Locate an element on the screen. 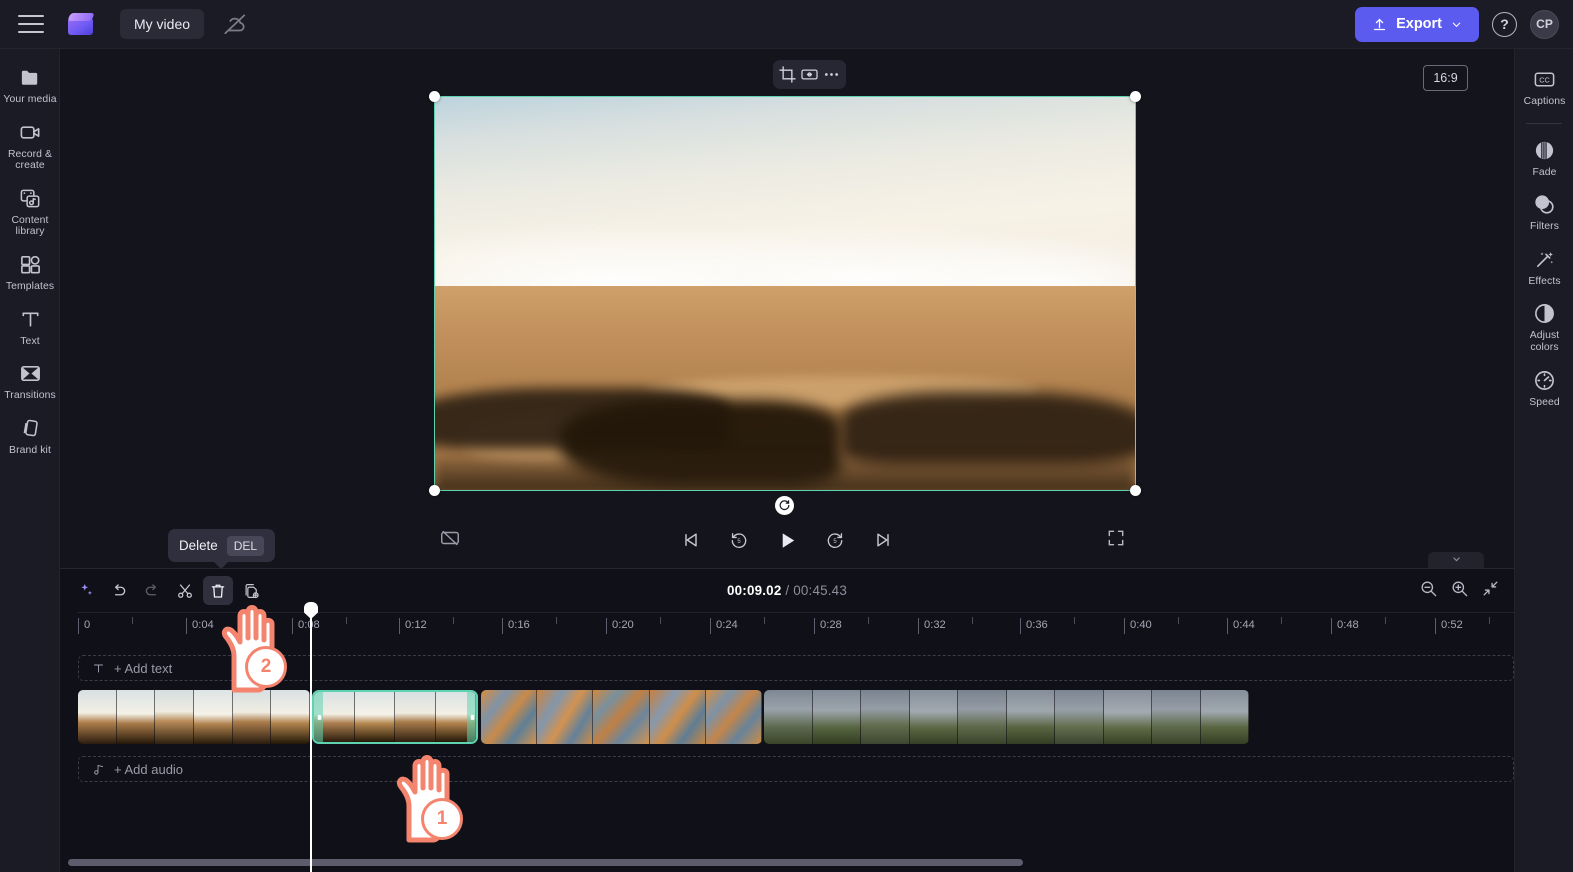  sidebar-item-effects: Effects is located at coordinates (1544, 266).